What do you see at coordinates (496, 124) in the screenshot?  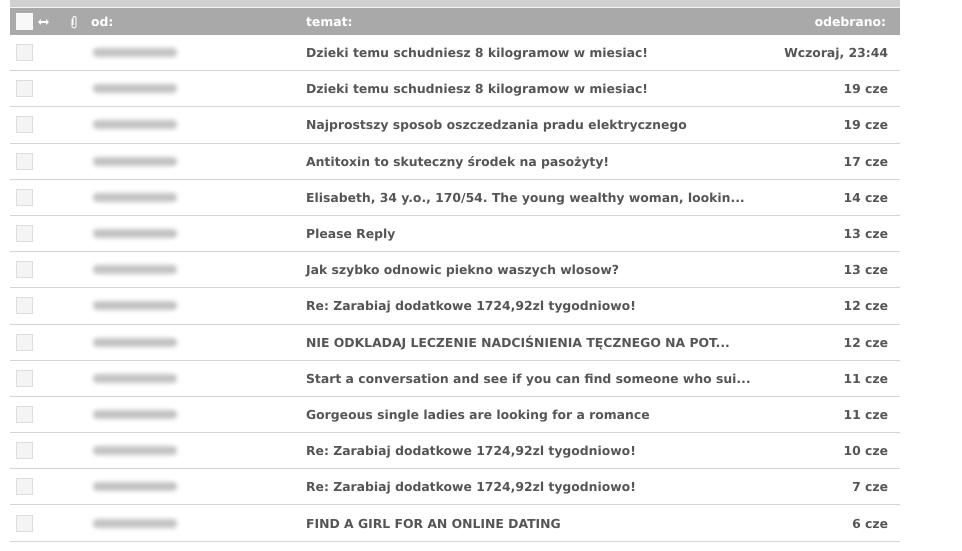 I see `message-subject: Najprostszy sposob oszczedzania pradu elektrycznego` at bounding box center [496, 124].